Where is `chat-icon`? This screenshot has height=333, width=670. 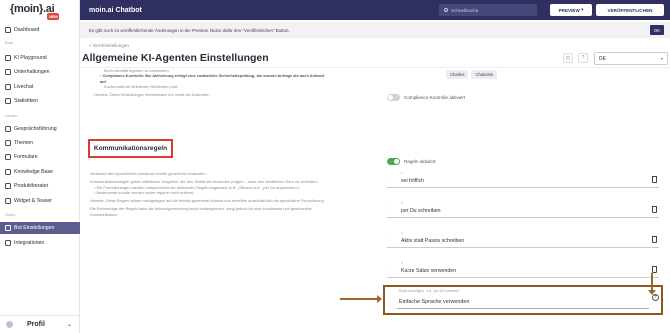
chat-icon is located at coordinates (8, 72).